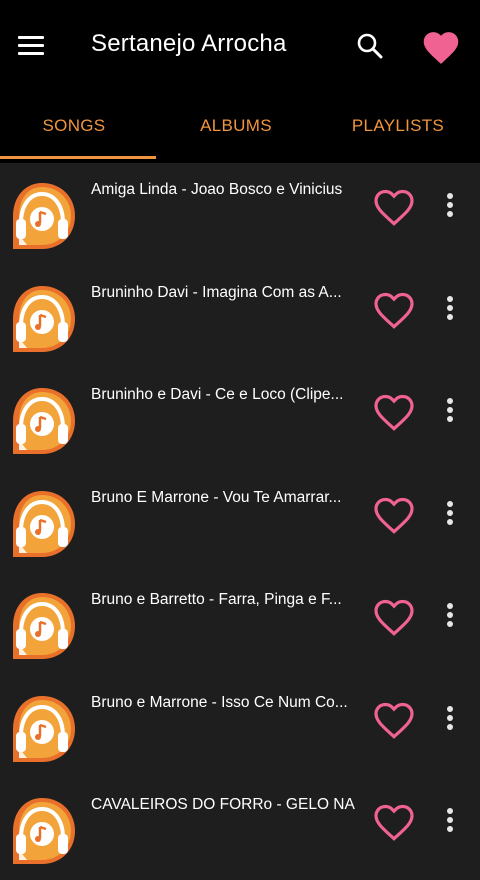  Describe the element at coordinates (370, 46) in the screenshot. I see `search-icon` at that location.